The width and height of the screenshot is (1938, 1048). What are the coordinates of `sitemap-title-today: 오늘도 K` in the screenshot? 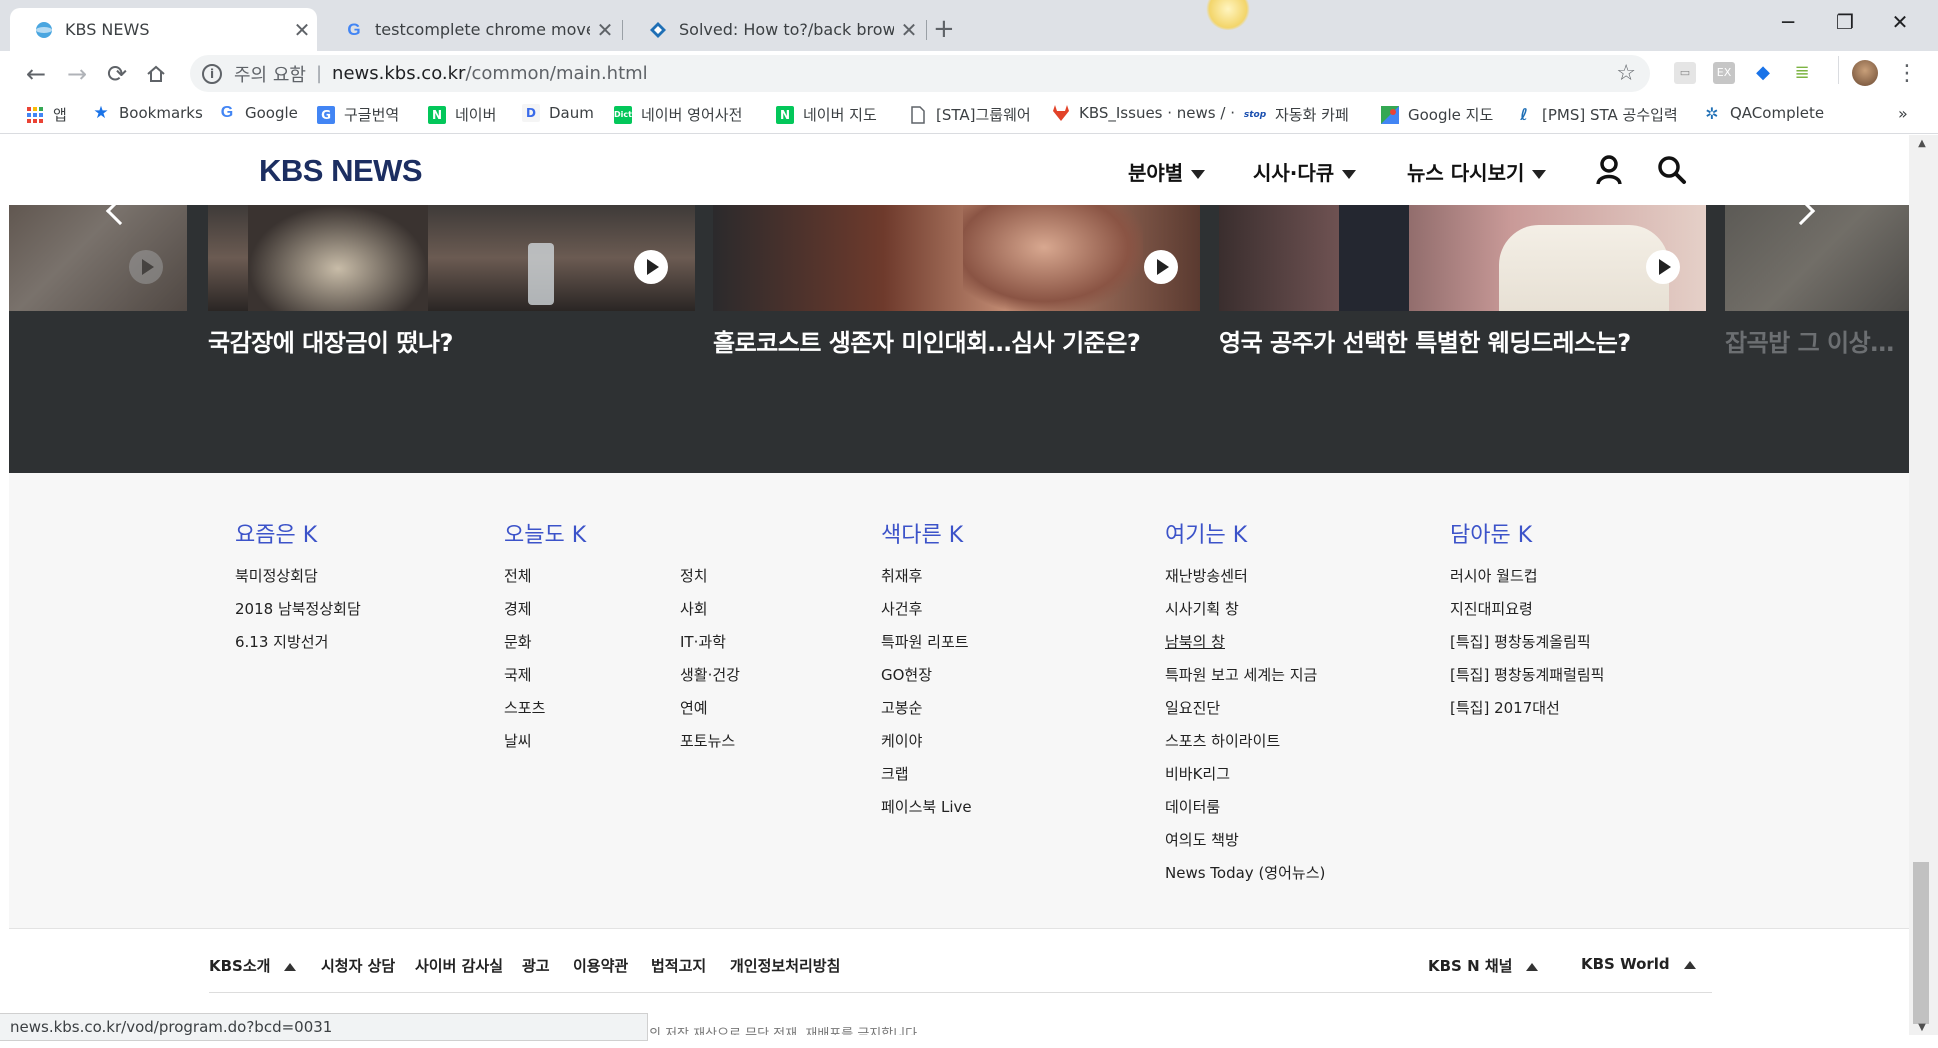 It's located at (545, 533).